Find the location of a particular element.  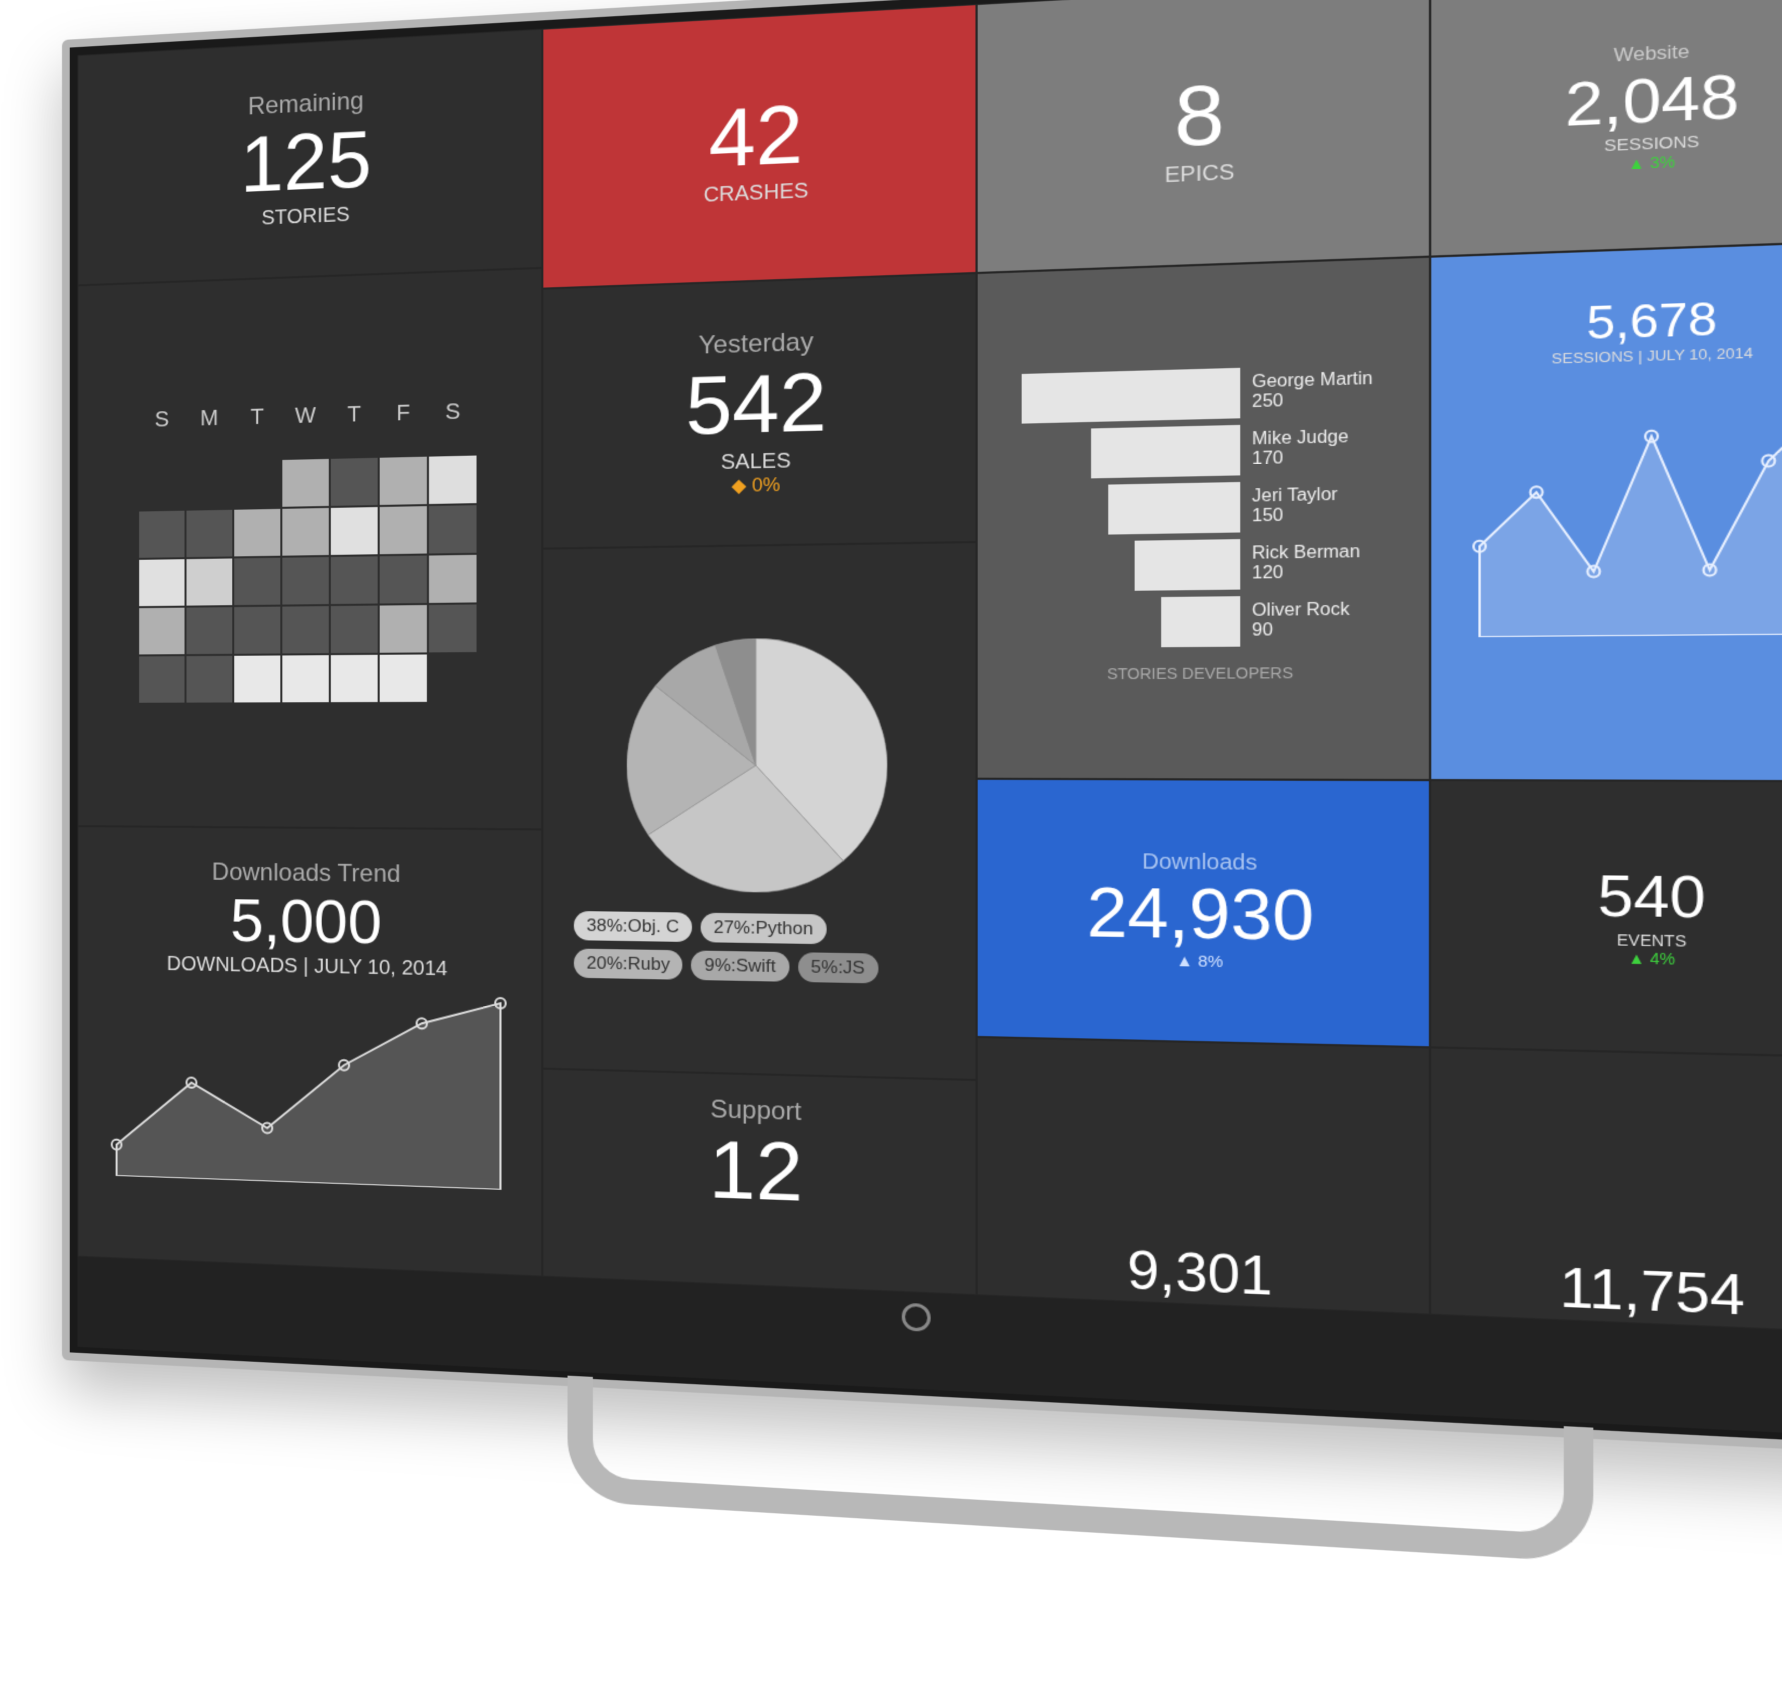

tile-label: Downloads is located at coordinates (1200, 862).